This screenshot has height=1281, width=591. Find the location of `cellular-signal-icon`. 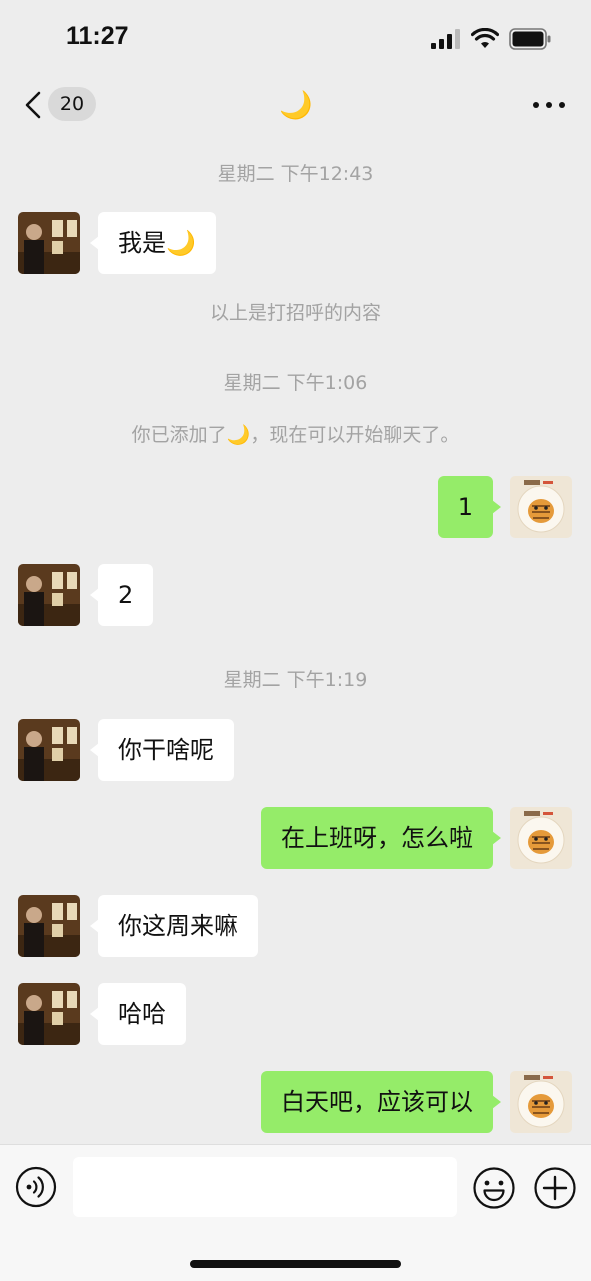

cellular-signal-icon is located at coordinates (445, 39).